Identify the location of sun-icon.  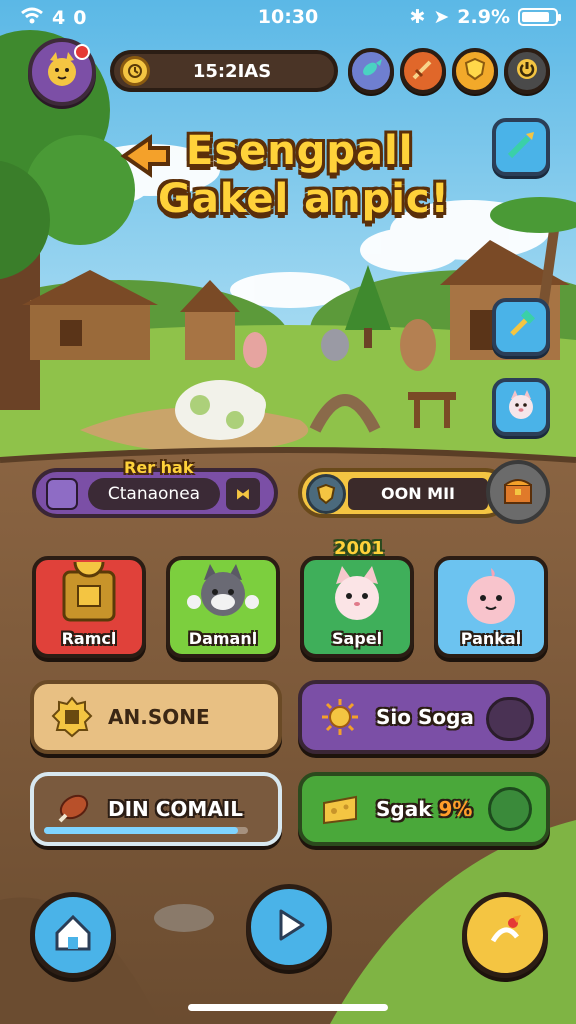
(340, 717).